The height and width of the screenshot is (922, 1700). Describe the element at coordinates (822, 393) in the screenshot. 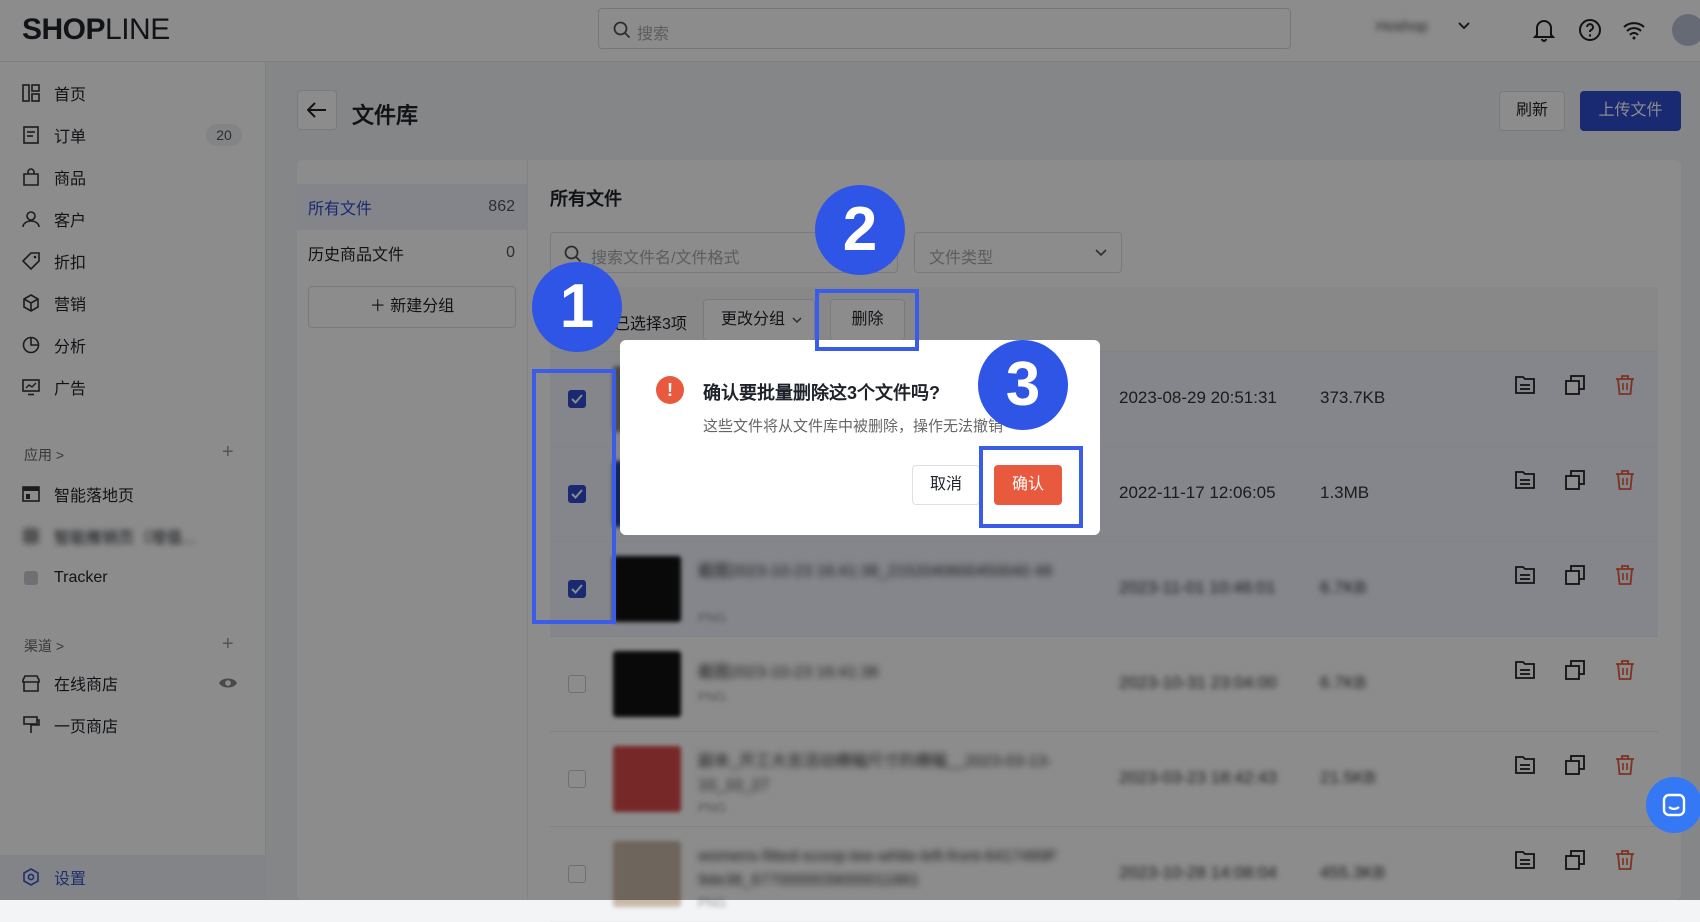

I see `dialog-title: 确认要批量删除这3个文件吗?` at that location.